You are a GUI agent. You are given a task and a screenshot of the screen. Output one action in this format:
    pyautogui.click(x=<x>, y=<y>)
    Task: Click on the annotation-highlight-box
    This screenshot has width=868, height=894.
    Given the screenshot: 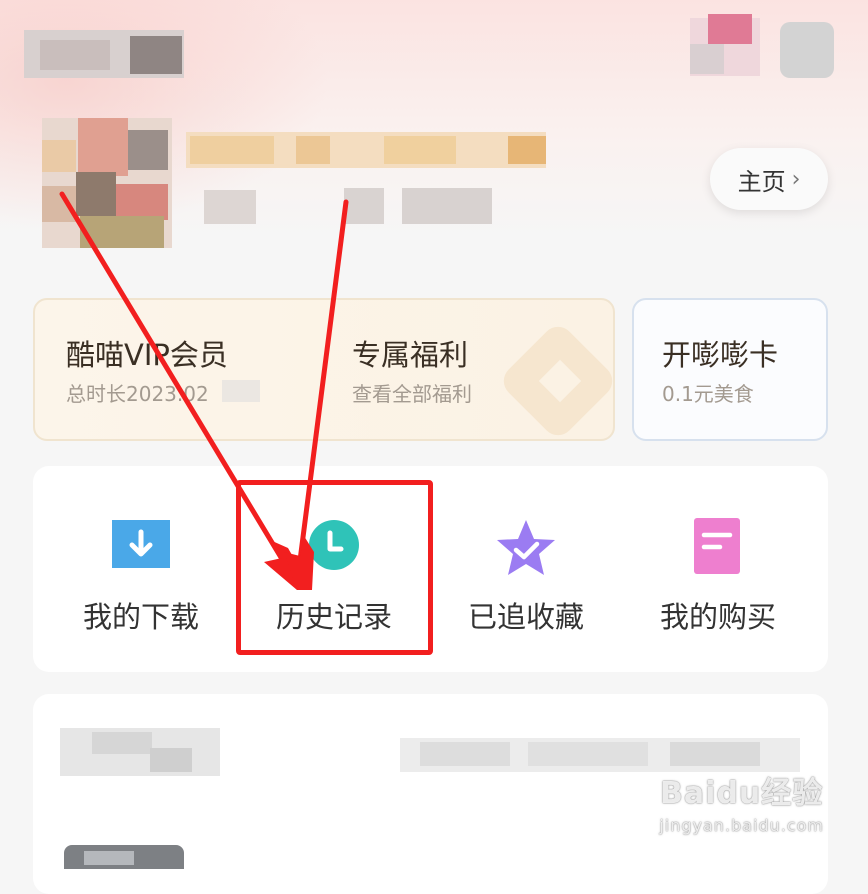 What is the action you would take?
    pyautogui.click(x=334, y=567)
    